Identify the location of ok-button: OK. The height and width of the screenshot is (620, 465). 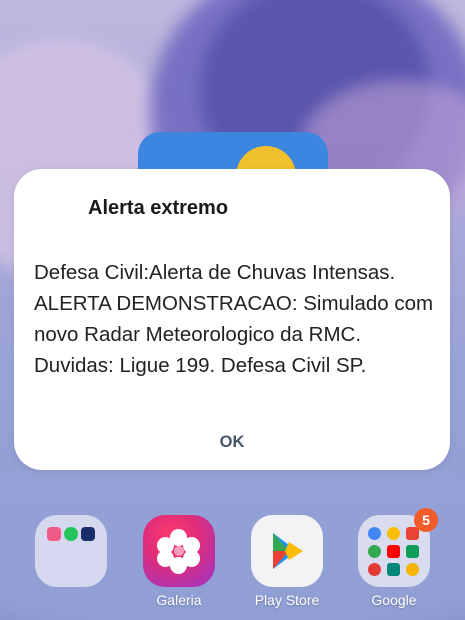
(232, 442).